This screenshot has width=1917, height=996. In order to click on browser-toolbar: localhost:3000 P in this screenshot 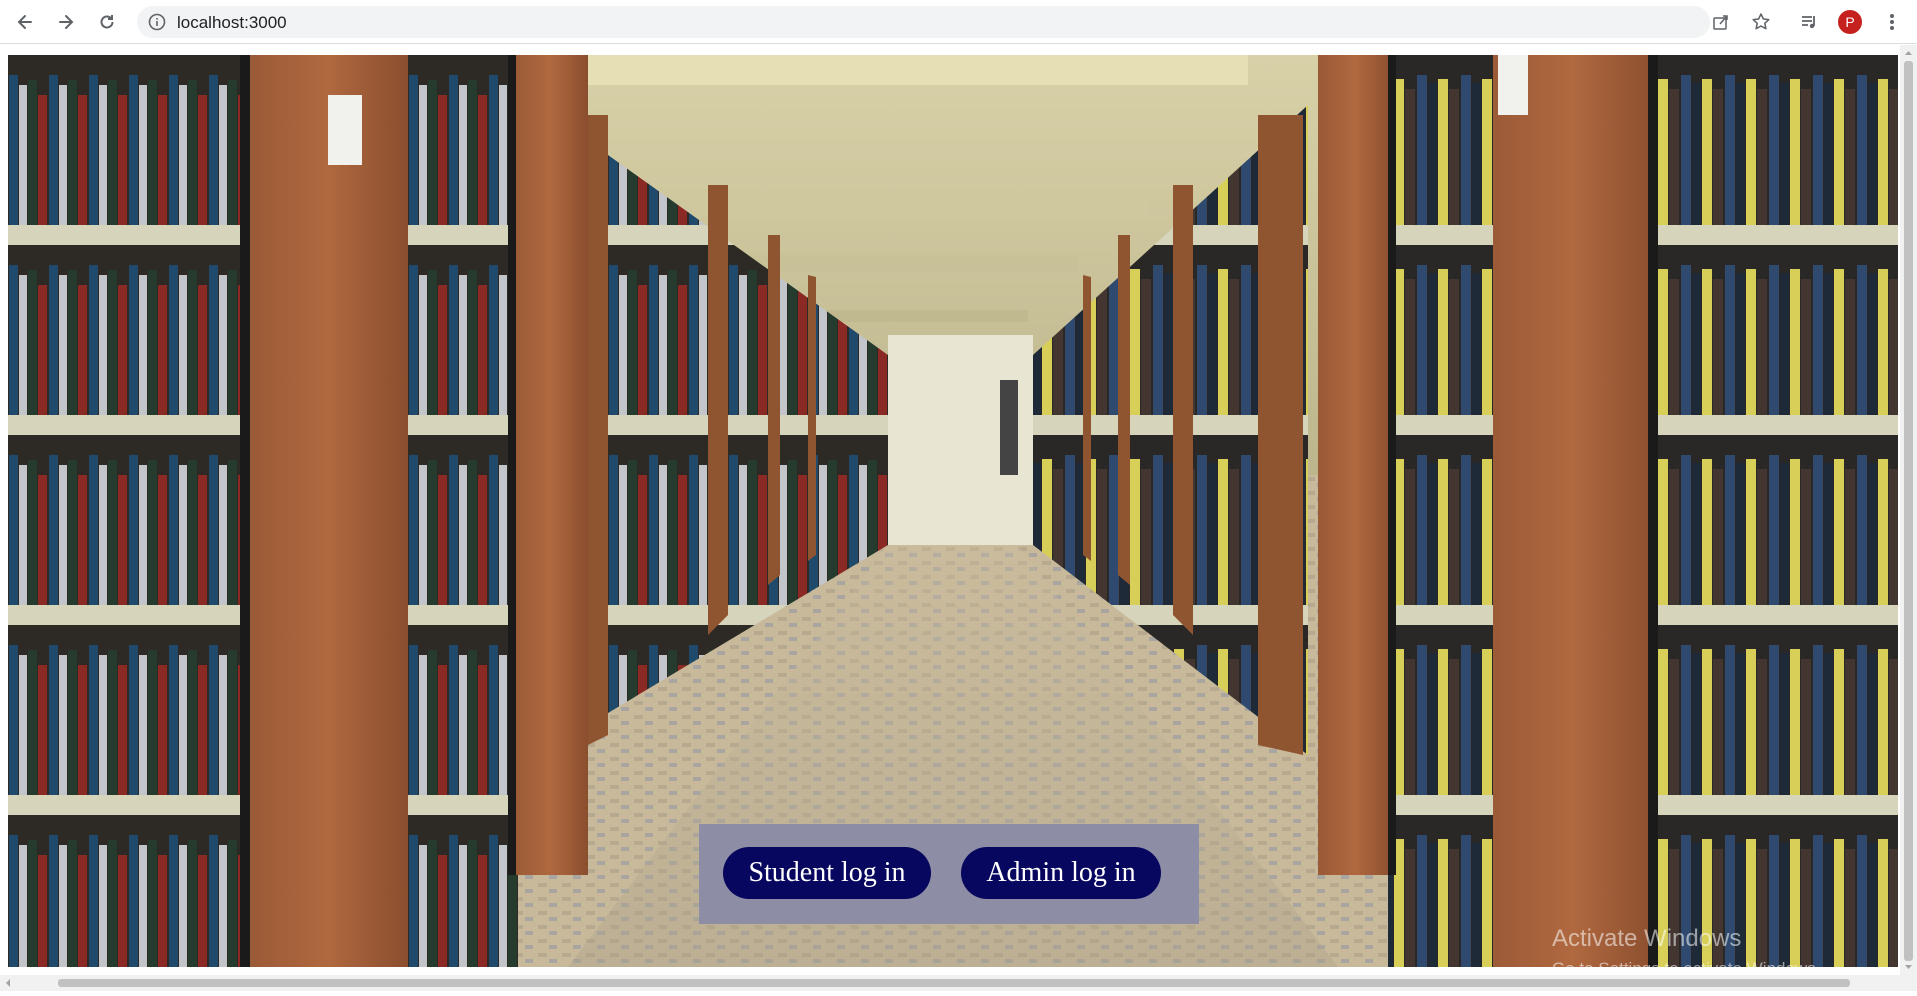, I will do `click(958, 22)`.